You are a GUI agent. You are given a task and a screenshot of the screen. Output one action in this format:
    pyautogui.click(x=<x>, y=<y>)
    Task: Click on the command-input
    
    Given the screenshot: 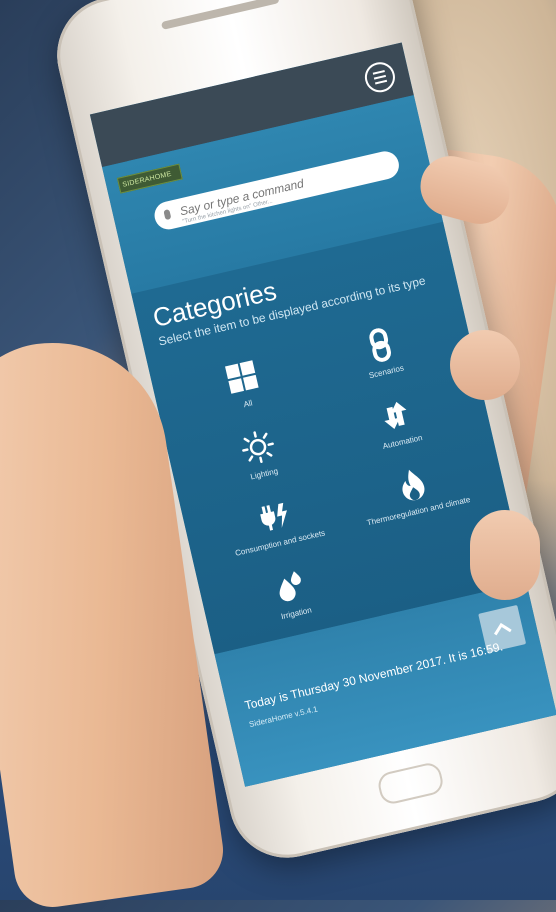 What is the action you would take?
    pyautogui.click(x=277, y=189)
    